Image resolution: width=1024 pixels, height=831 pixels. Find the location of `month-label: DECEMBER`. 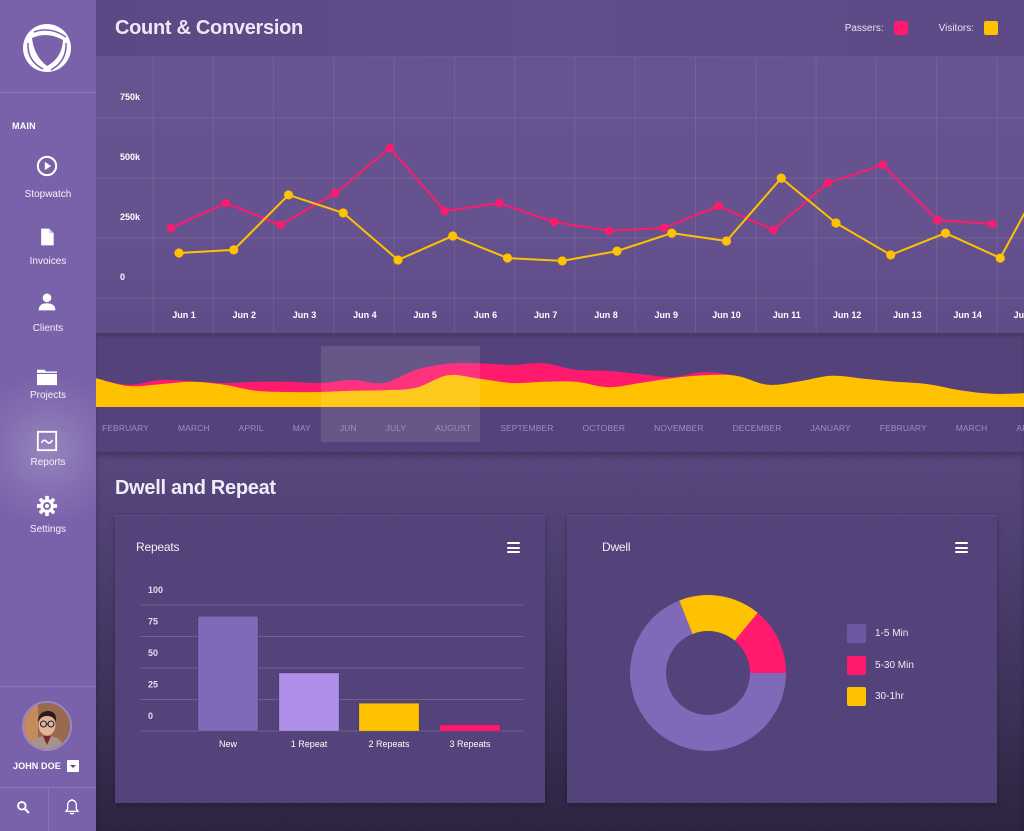

month-label: DECEMBER is located at coordinates (757, 428).